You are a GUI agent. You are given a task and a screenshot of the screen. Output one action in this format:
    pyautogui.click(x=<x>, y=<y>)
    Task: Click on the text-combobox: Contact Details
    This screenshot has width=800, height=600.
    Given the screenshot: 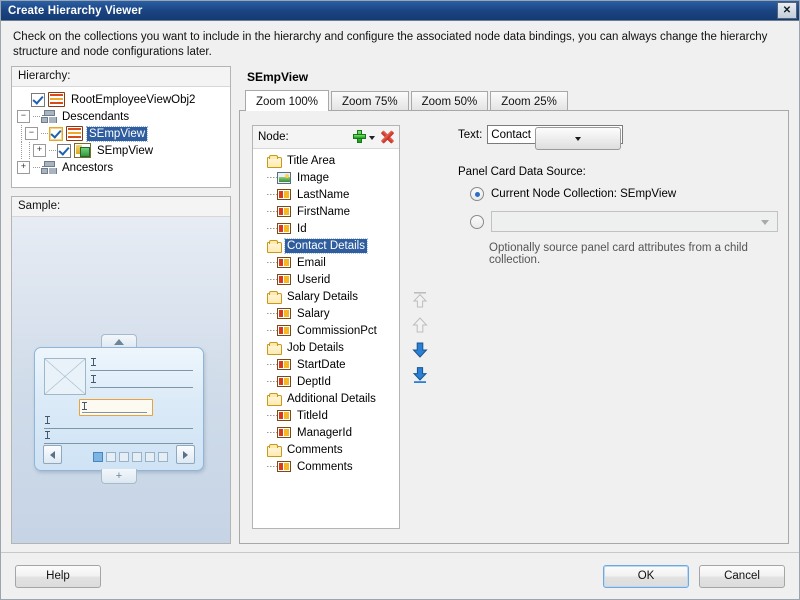 What is the action you would take?
    pyautogui.click(x=555, y=137)
    